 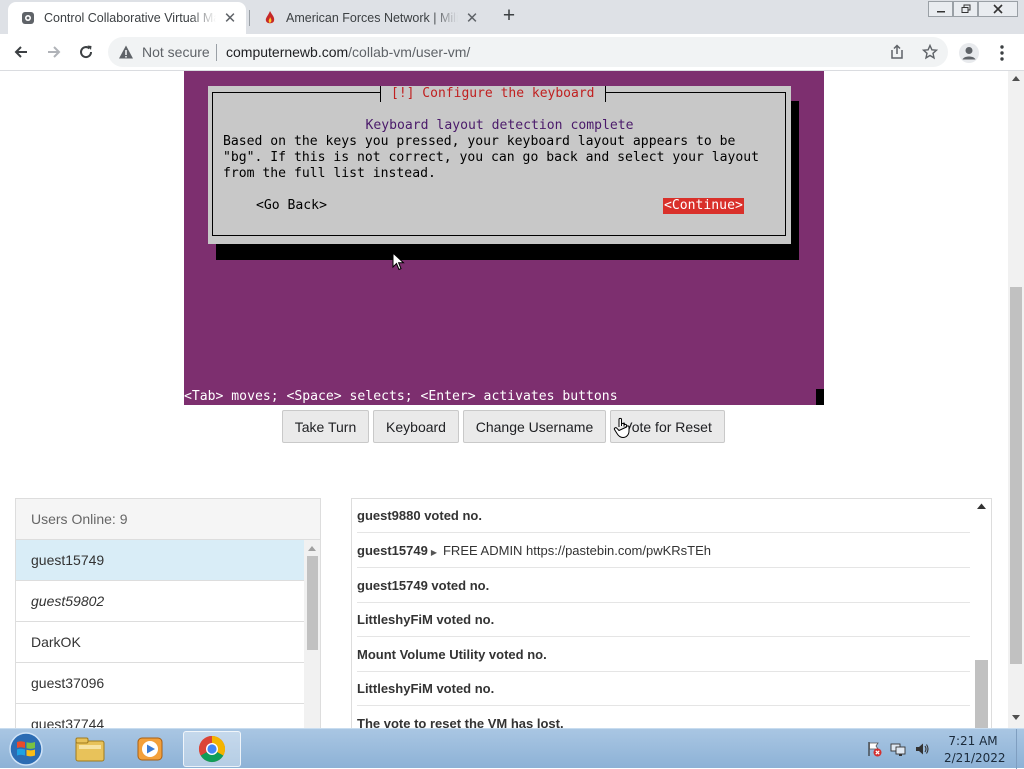 What do you see at coordinates (621, 428) in the screenshot?
I see `hand-pointer-icon` at bounding box center [621, 428].